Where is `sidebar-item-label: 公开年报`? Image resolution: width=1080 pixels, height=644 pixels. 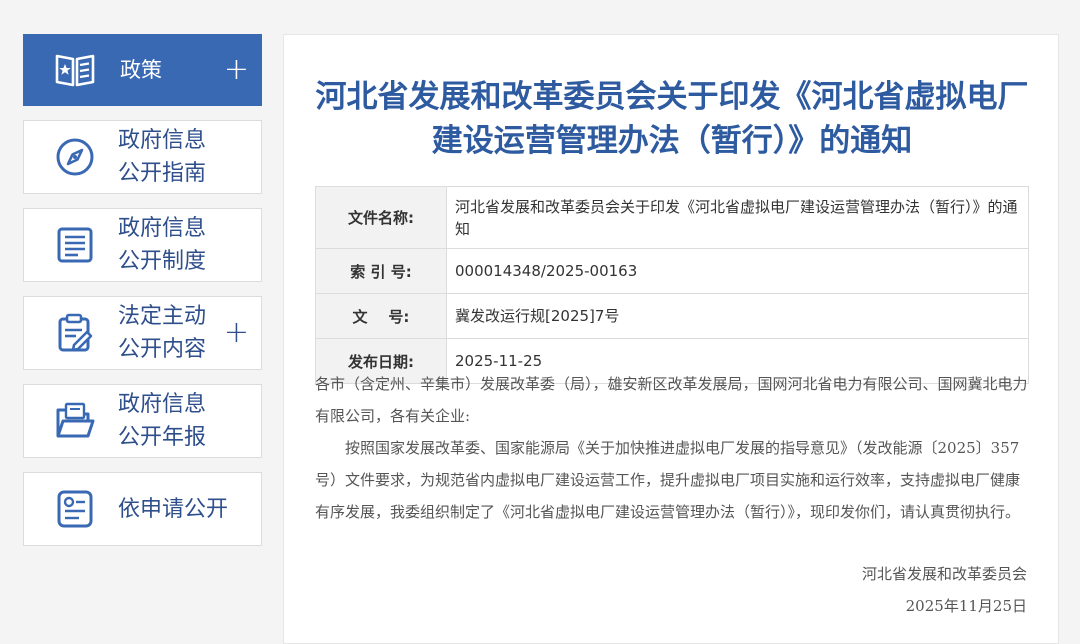 sidebar-item-label: 公开年报 is located at coordinates (162, 437).